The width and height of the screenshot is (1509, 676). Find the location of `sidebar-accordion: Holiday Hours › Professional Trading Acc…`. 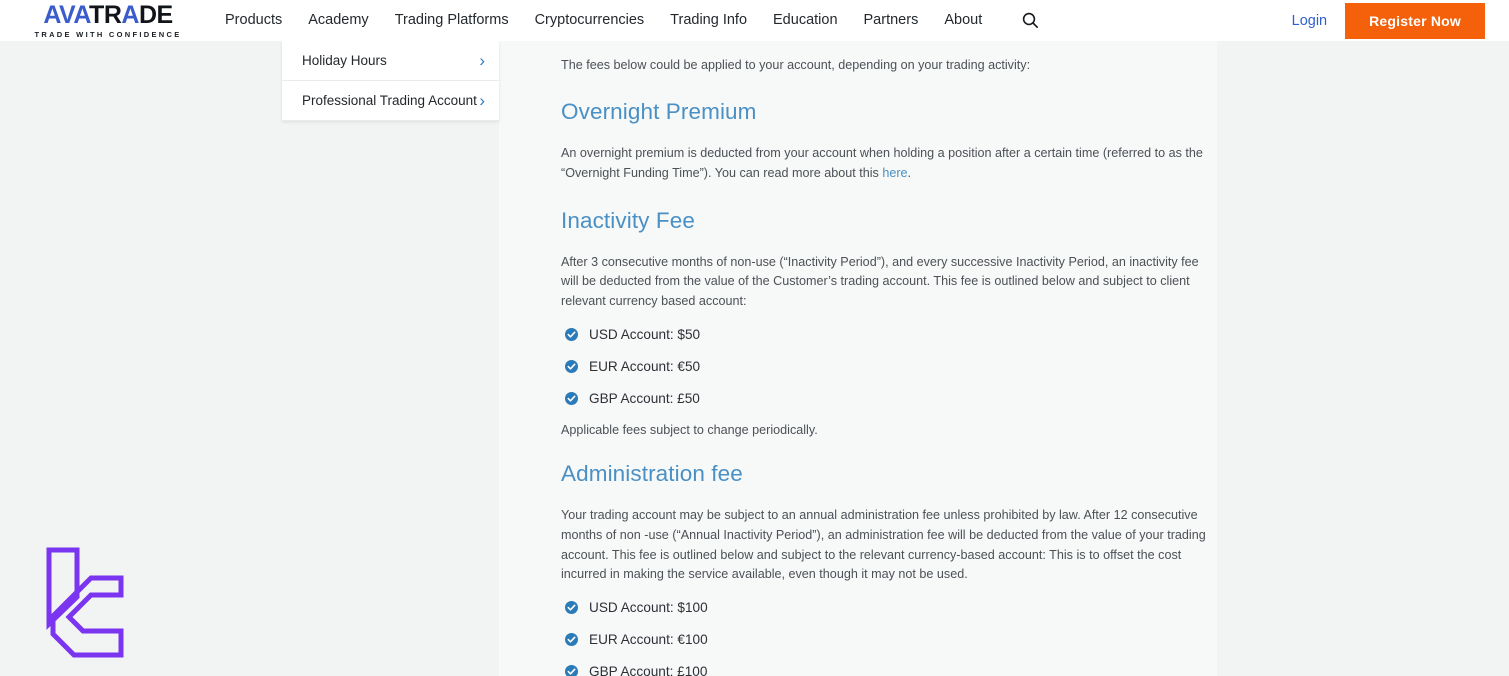

sidebar-accordion: Holiday Hours › Professional Trading Acc… is located at coordinates (390, 81).